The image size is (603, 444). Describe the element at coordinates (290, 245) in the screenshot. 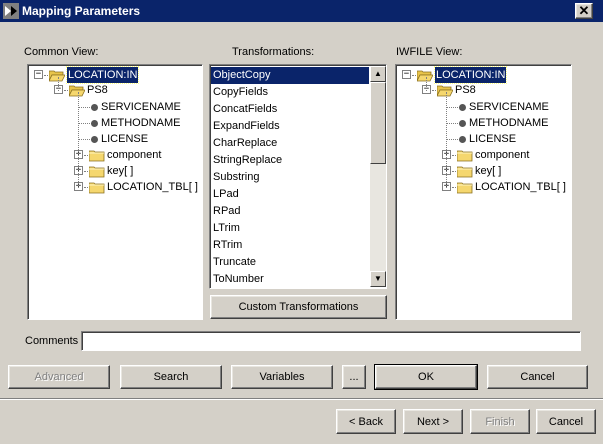

I see `transformation-item: RTrim` at that location.